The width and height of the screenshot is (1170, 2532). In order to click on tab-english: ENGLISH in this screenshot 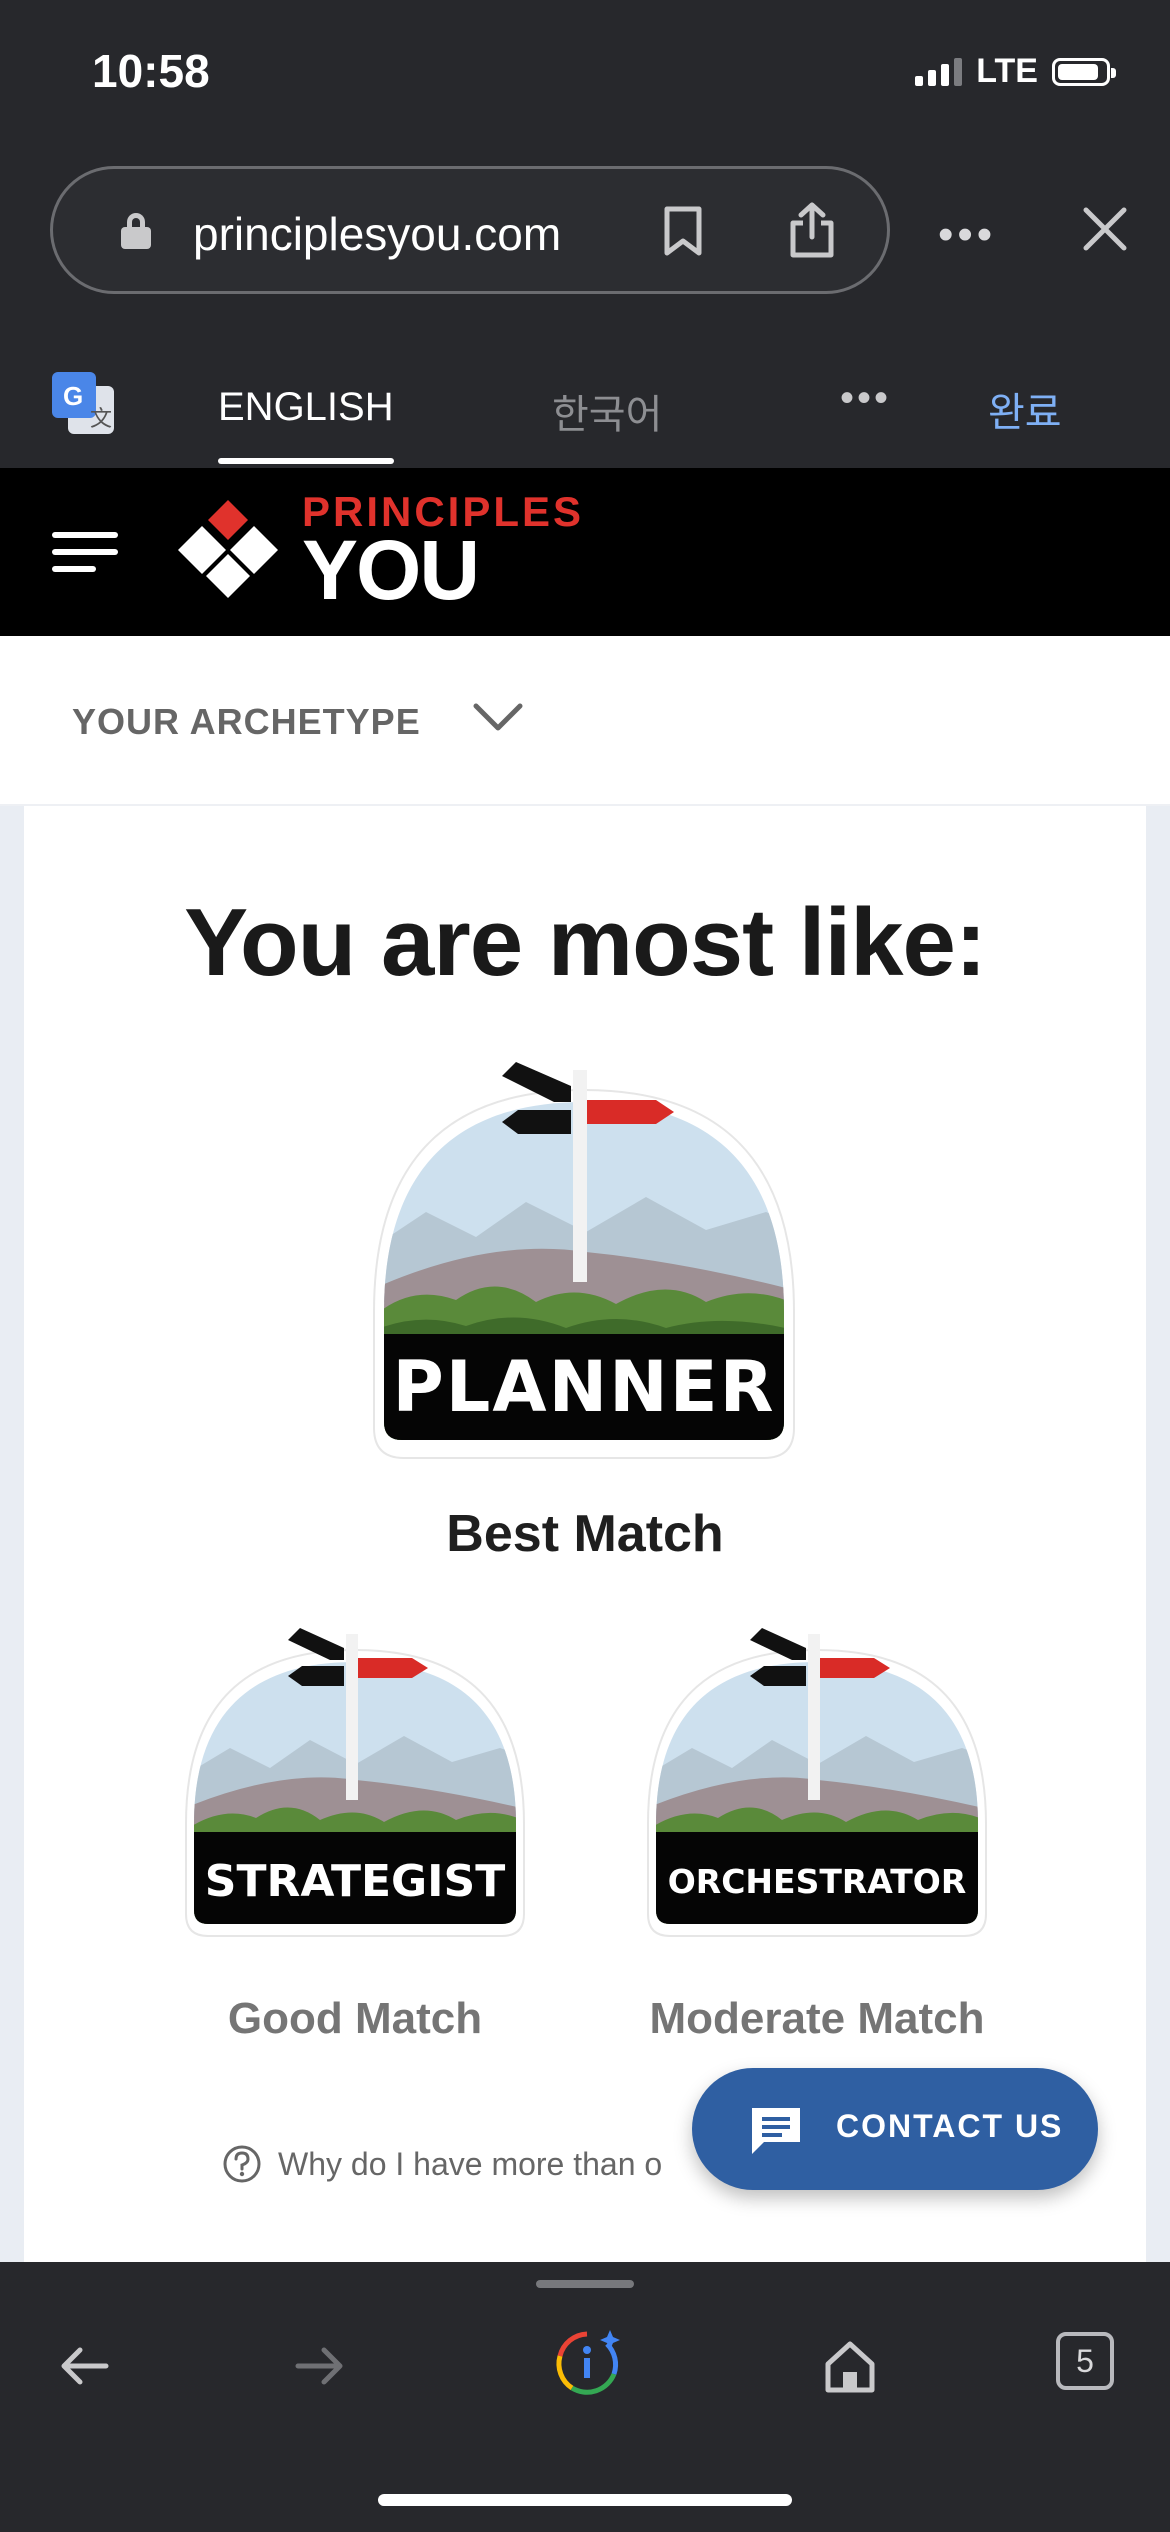, I will do `click(306, 407)`.